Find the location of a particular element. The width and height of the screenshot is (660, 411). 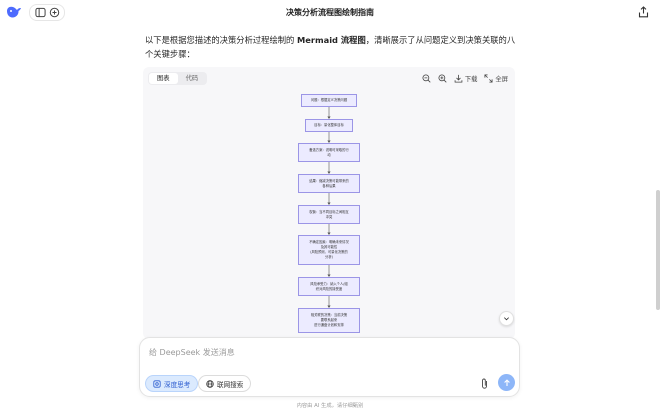

chevron-down-icon is located at coordinates (506, 319).